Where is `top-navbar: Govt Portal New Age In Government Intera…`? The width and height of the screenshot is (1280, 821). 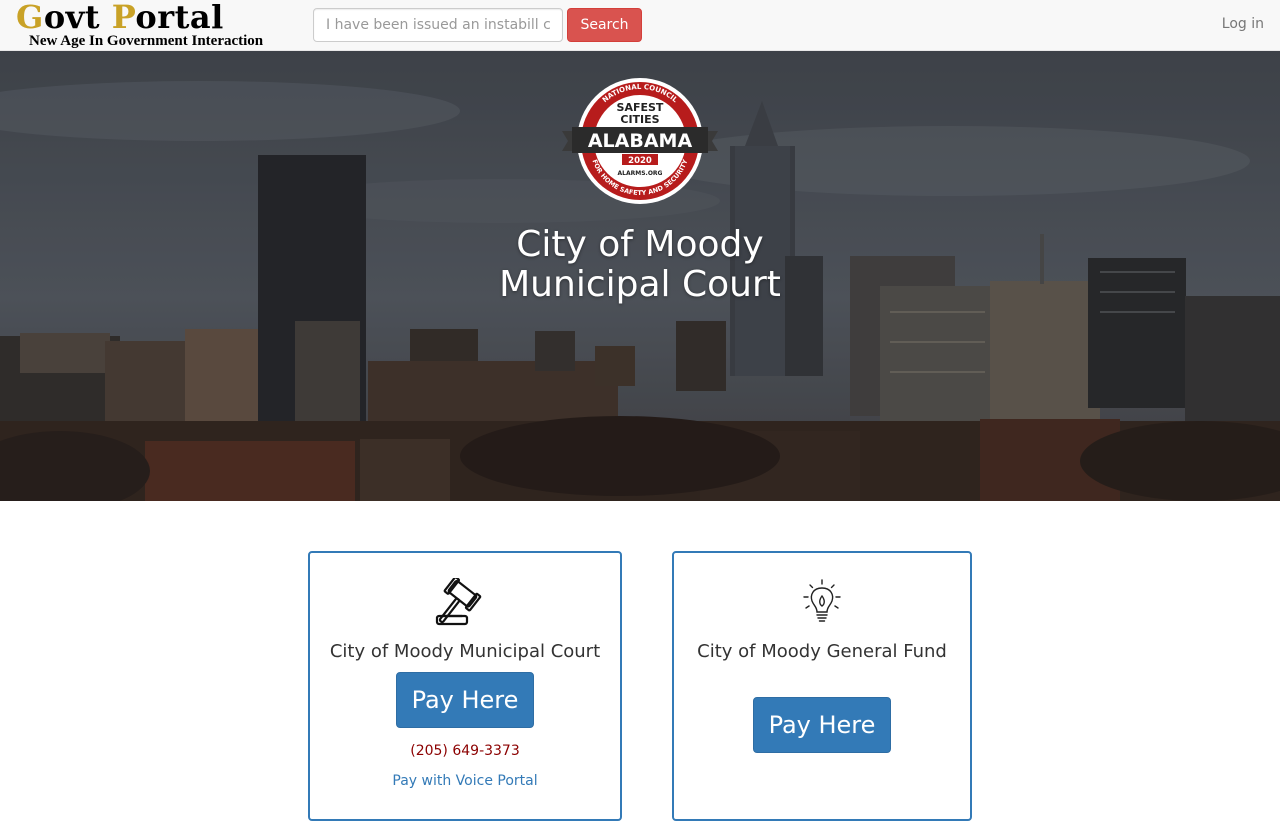 top-navbar: Govt Portal New Age In Government Intera… is located at coordinates (640, 25).